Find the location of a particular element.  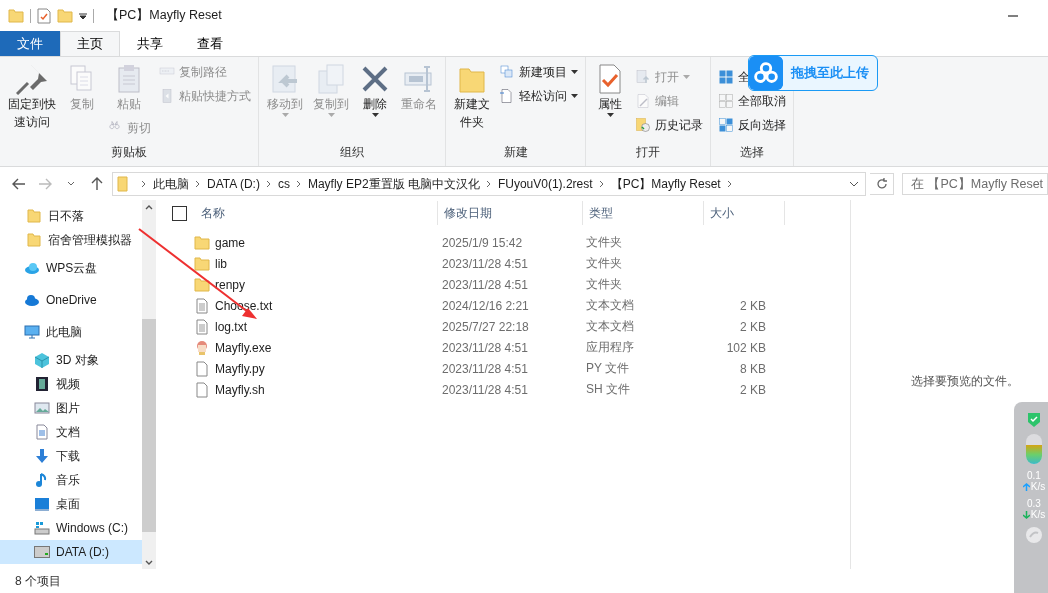

nav-item: 音乐 is located at coordinates (71, 480).